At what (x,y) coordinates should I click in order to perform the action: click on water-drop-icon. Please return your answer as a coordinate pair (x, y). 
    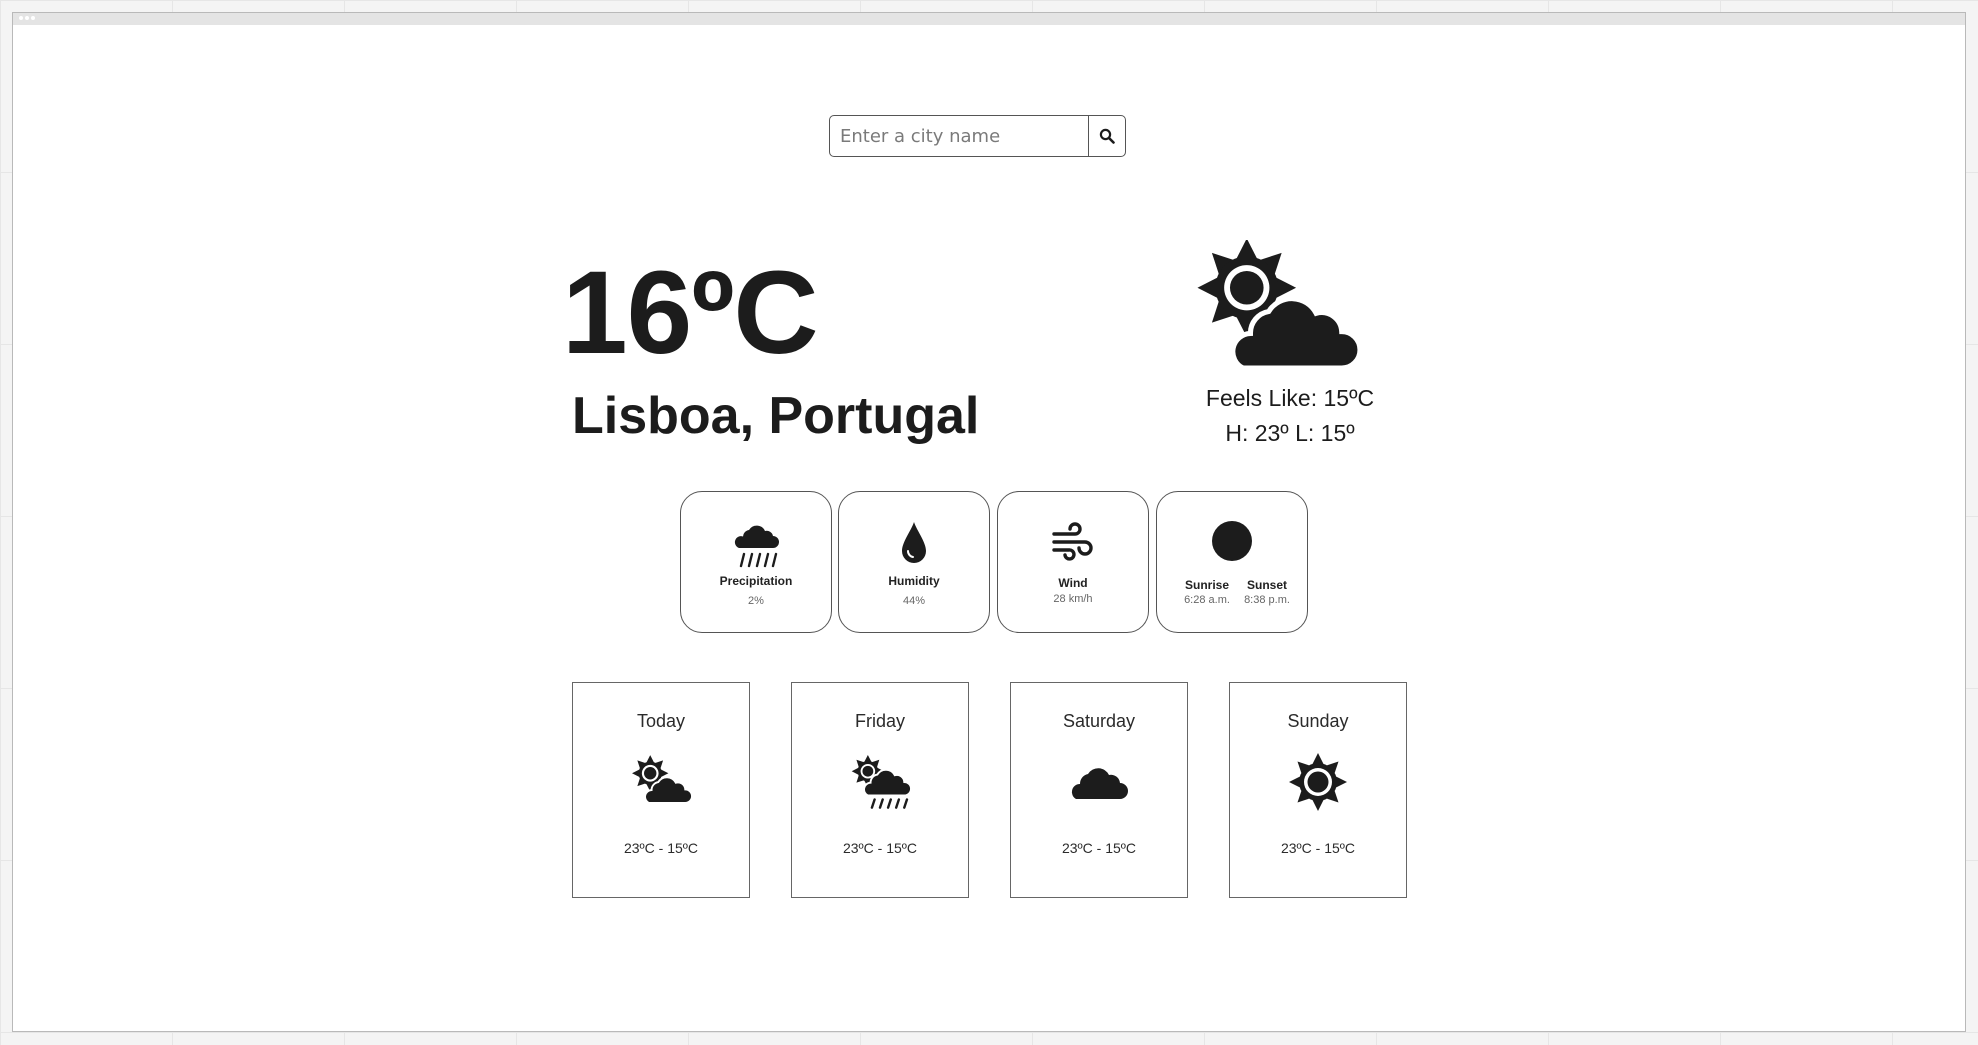
    Looking at the image, I should click on (914, 542).